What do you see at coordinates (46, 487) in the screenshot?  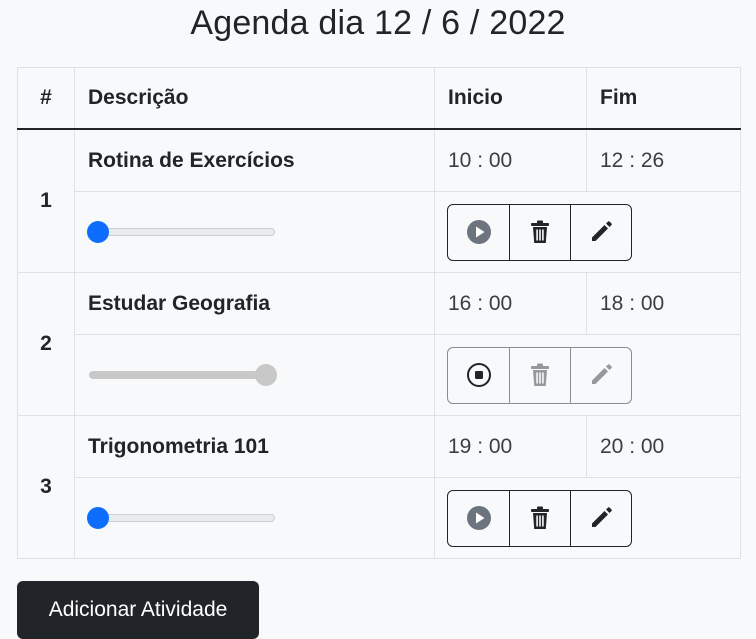 I see `row-number: 3` at bounding box center [46, 487].